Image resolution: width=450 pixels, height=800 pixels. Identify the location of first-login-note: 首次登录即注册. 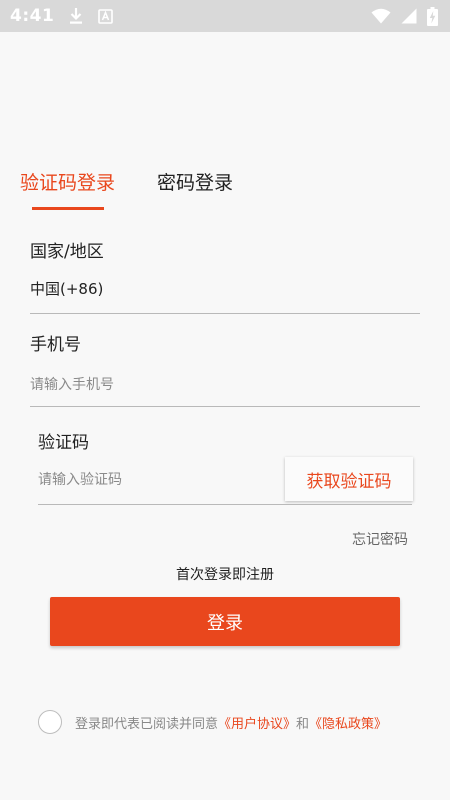
(225, 575).